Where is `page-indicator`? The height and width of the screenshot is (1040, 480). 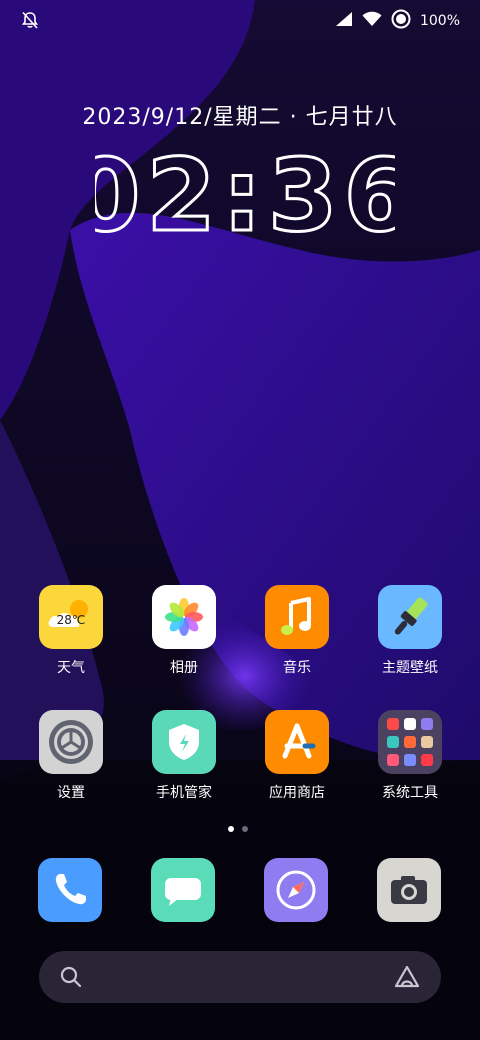
page-indicator is located at coordinates (238, 829).